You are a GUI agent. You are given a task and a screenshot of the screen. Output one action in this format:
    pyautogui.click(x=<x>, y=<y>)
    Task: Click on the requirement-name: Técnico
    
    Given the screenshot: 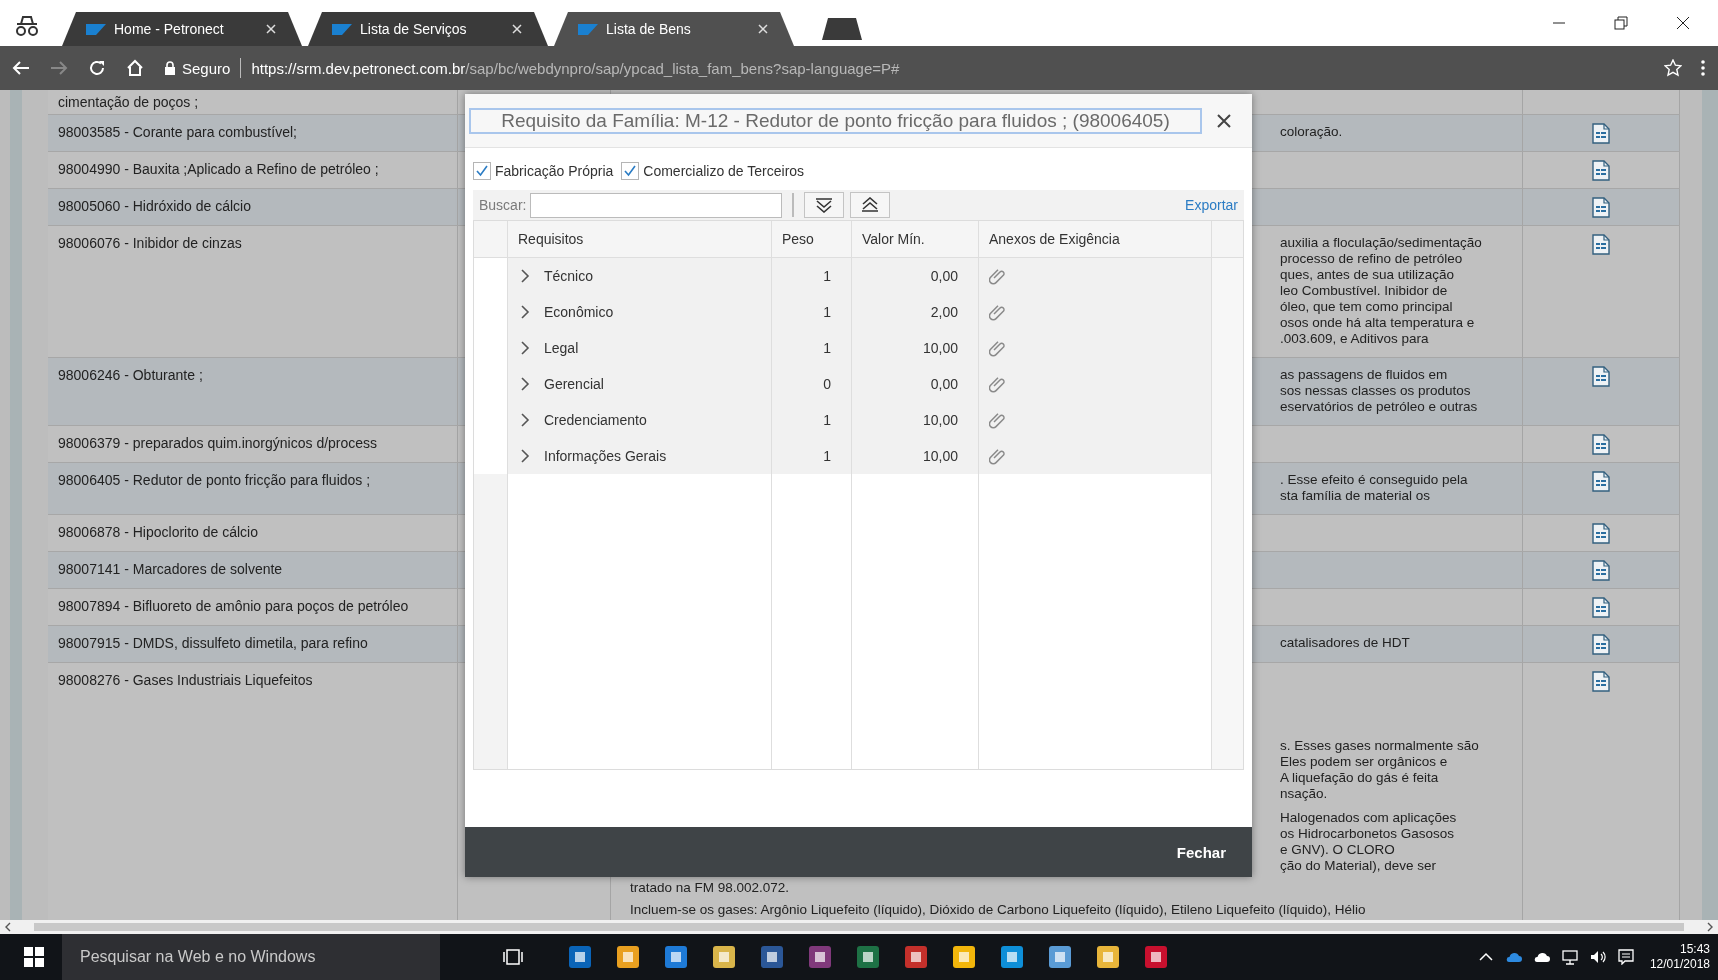 What is the action you would take?
    pyautogui.click(x=569, y=276)
    